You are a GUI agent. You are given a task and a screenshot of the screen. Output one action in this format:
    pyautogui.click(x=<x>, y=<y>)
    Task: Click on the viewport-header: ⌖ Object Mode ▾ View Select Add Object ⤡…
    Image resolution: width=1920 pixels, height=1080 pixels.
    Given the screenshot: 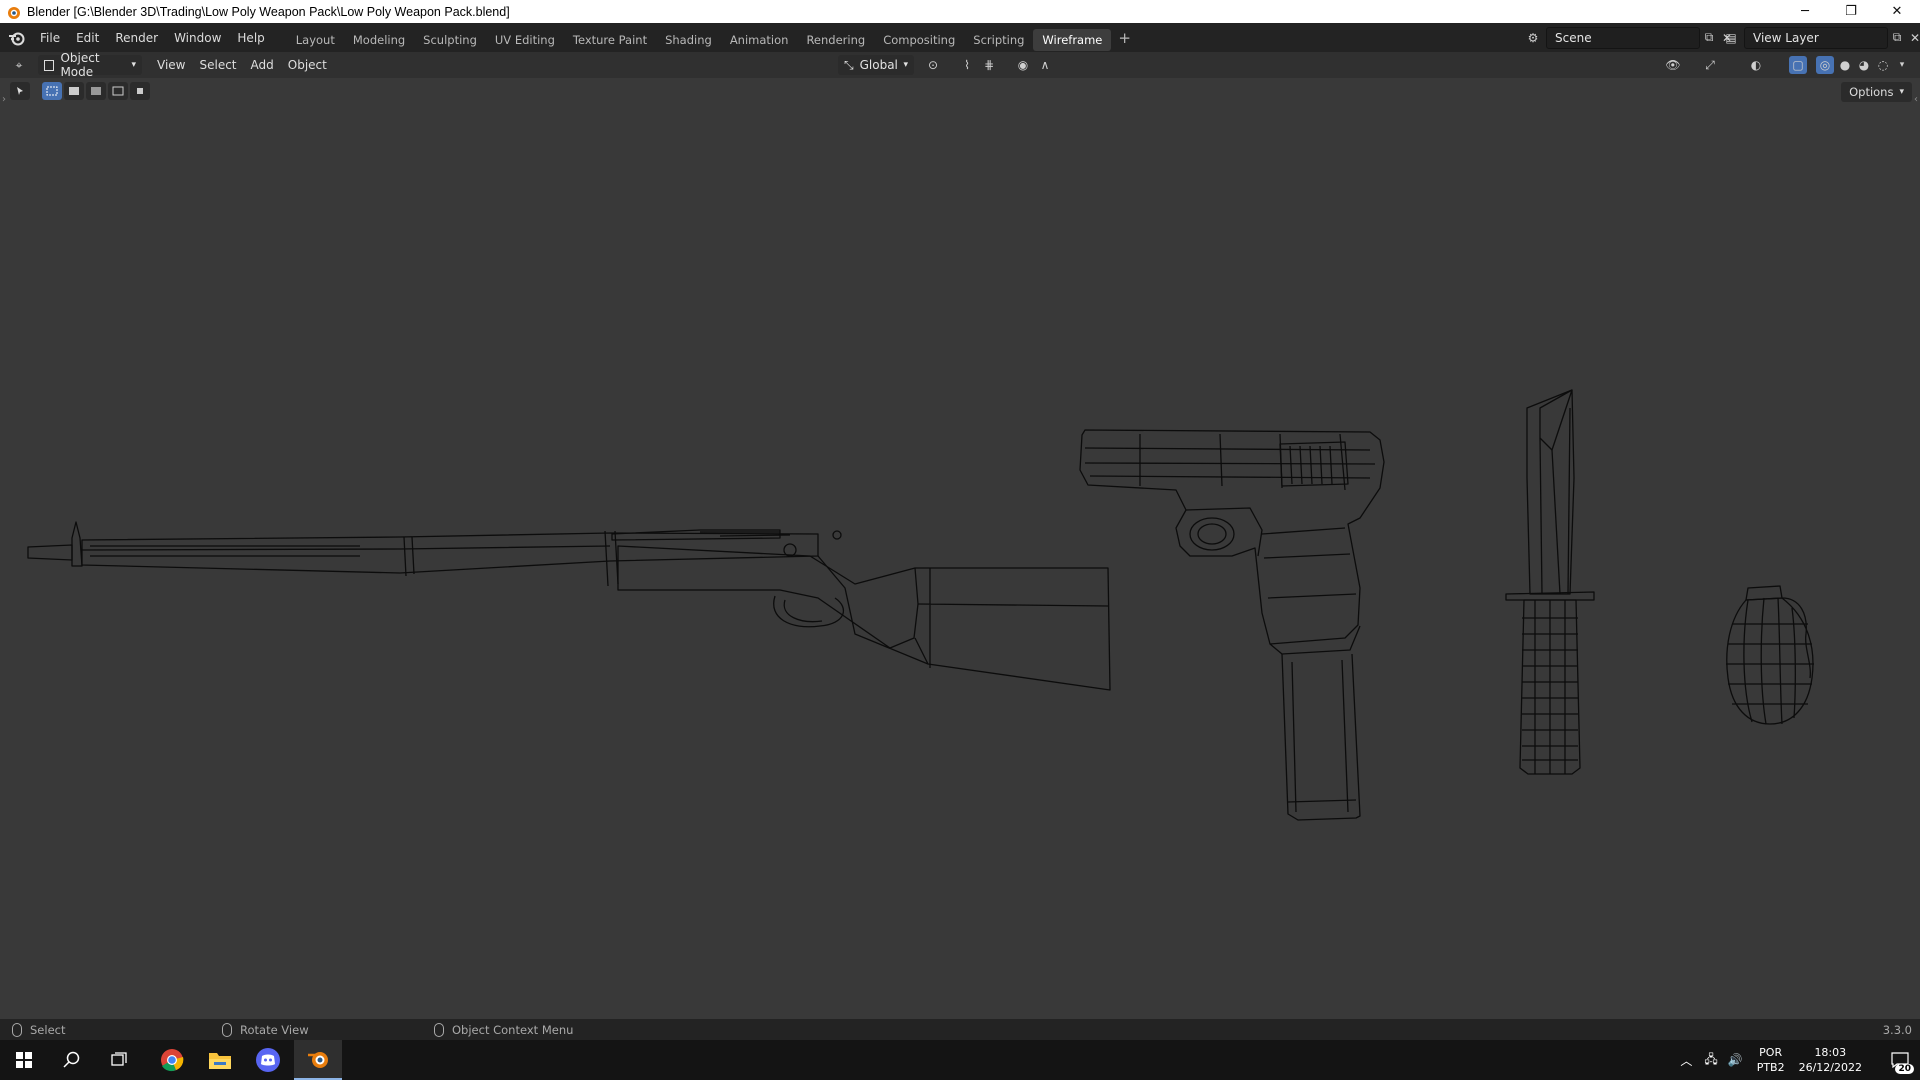 What is the action you would take?
    pyautogui.click(x=960, y=65)
    